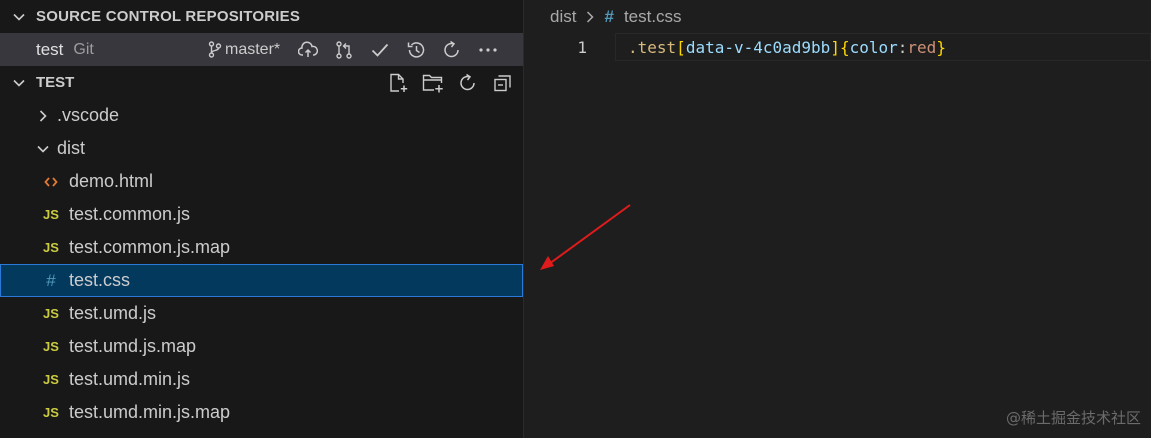 The width and height of the screenshot is (1151, 438). What do you see at coordinates (261, 412) in the screenshot?
I see `tree-item-test-umd-min-js-map: JS test.umd.min.js.map` at bounding box center [261, 412].